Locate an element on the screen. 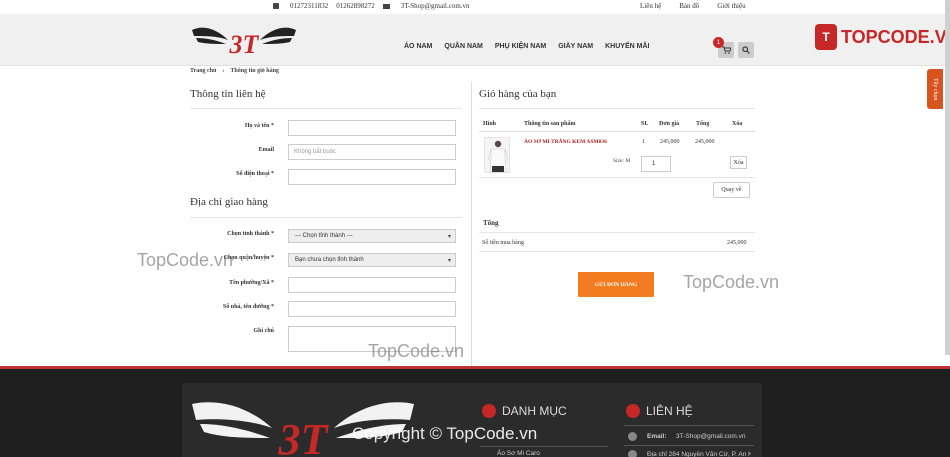  search-button is located at coordinates (746, 50).